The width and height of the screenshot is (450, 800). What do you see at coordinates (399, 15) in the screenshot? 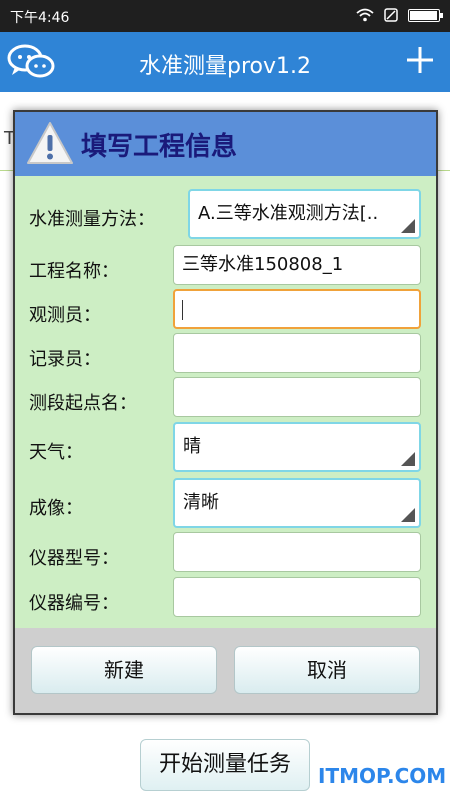
I see `status-icons` at bounding box center [399, 15].